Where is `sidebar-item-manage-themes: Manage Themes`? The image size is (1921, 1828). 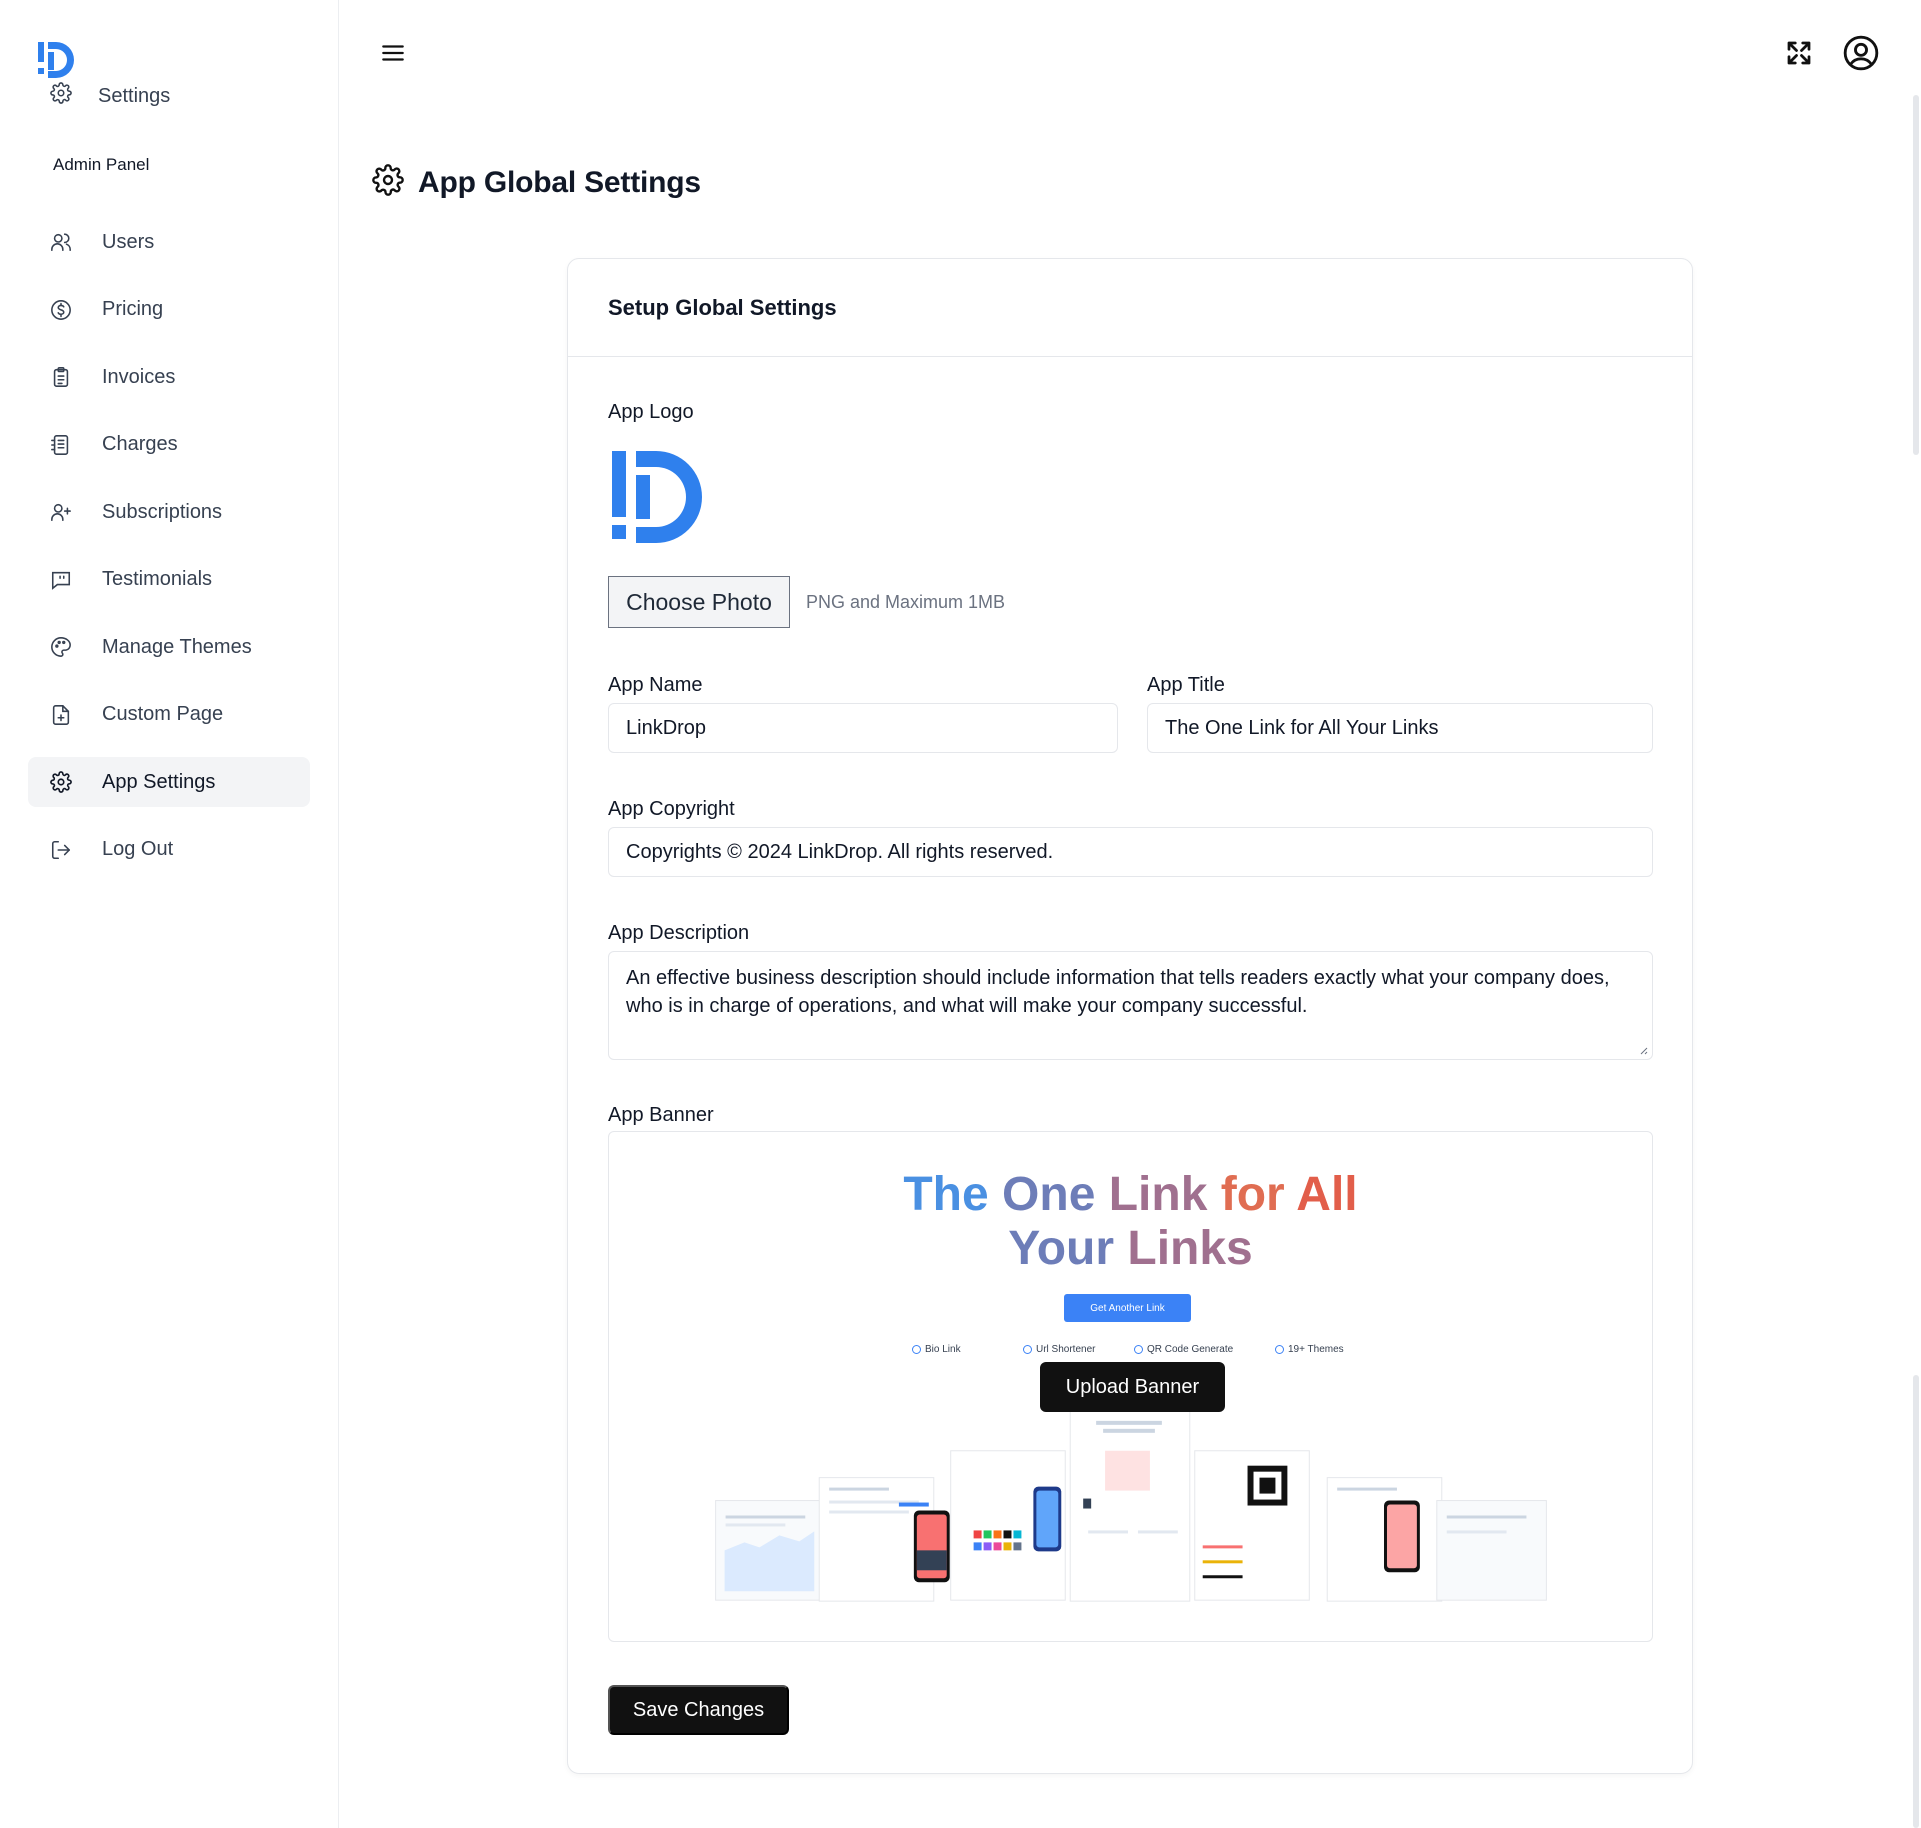
sidebar-item-manage-themes: Manage Themes is located at coordinates (169, 647).